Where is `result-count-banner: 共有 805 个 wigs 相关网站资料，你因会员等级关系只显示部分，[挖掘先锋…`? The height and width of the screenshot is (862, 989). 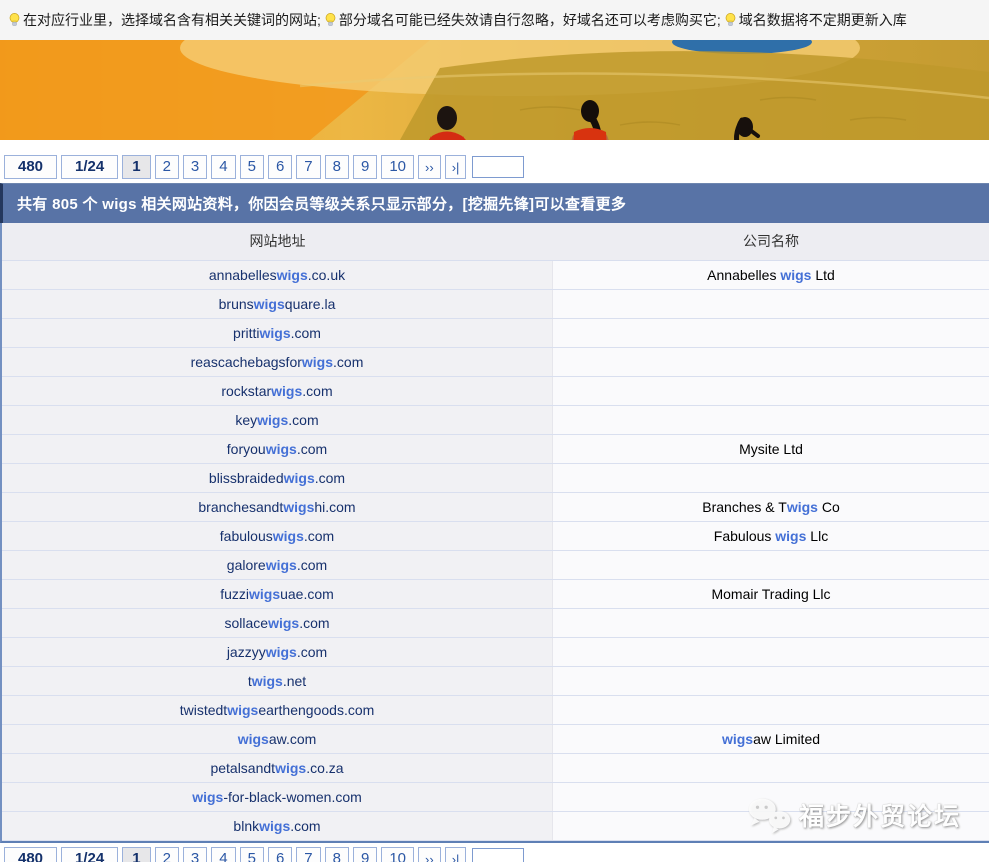
result-count-banner: 共有 805 个 wigs 相关网站资料，你因会员等级关系只显示部分，[挖掘先锋… is located at coordinates (494, 203).